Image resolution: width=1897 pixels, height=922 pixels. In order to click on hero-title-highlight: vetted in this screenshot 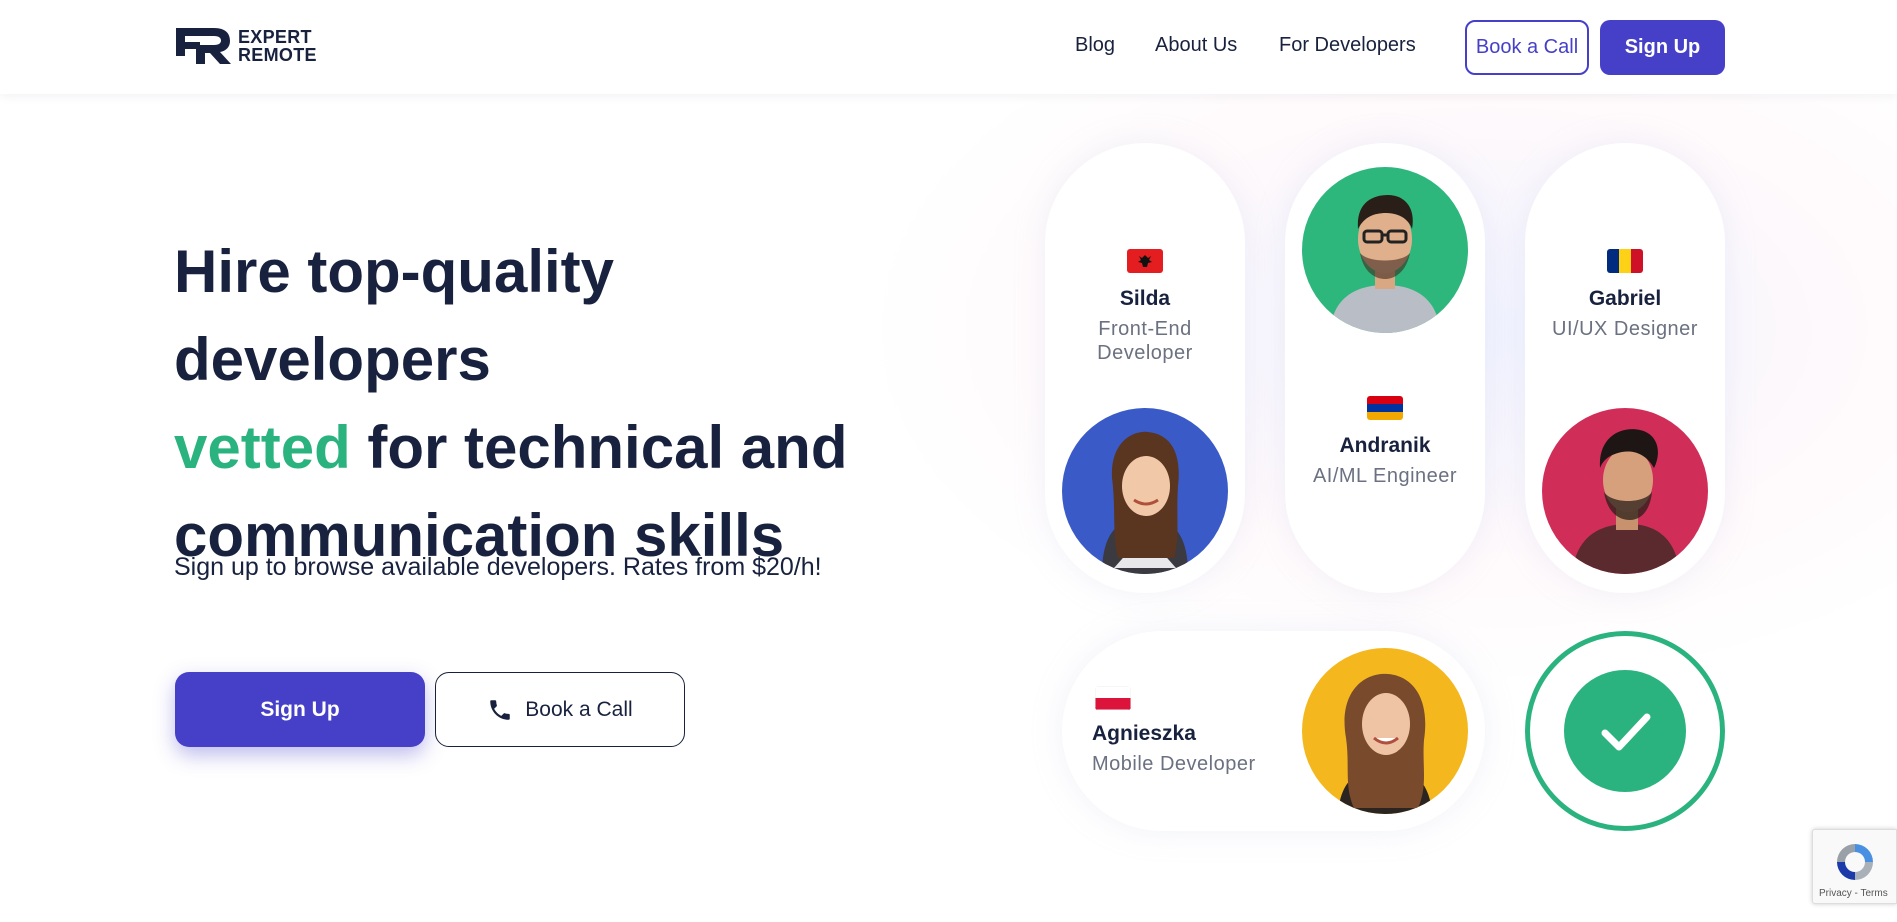, I will do `click(262, 447)`.